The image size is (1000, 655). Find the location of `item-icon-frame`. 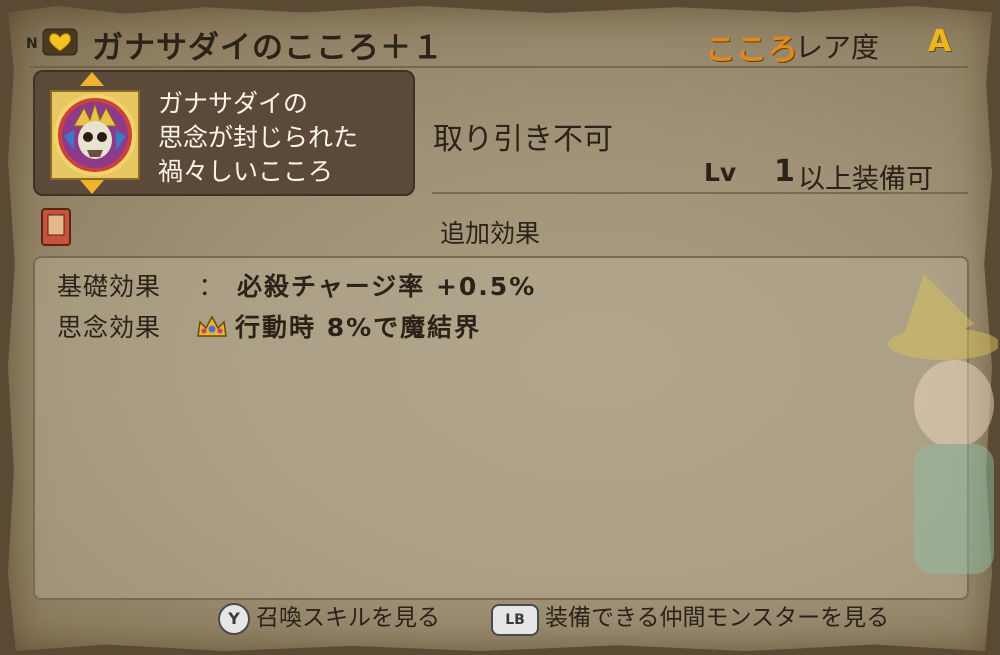

item-icon-frame is located at coordinates (95, 135).